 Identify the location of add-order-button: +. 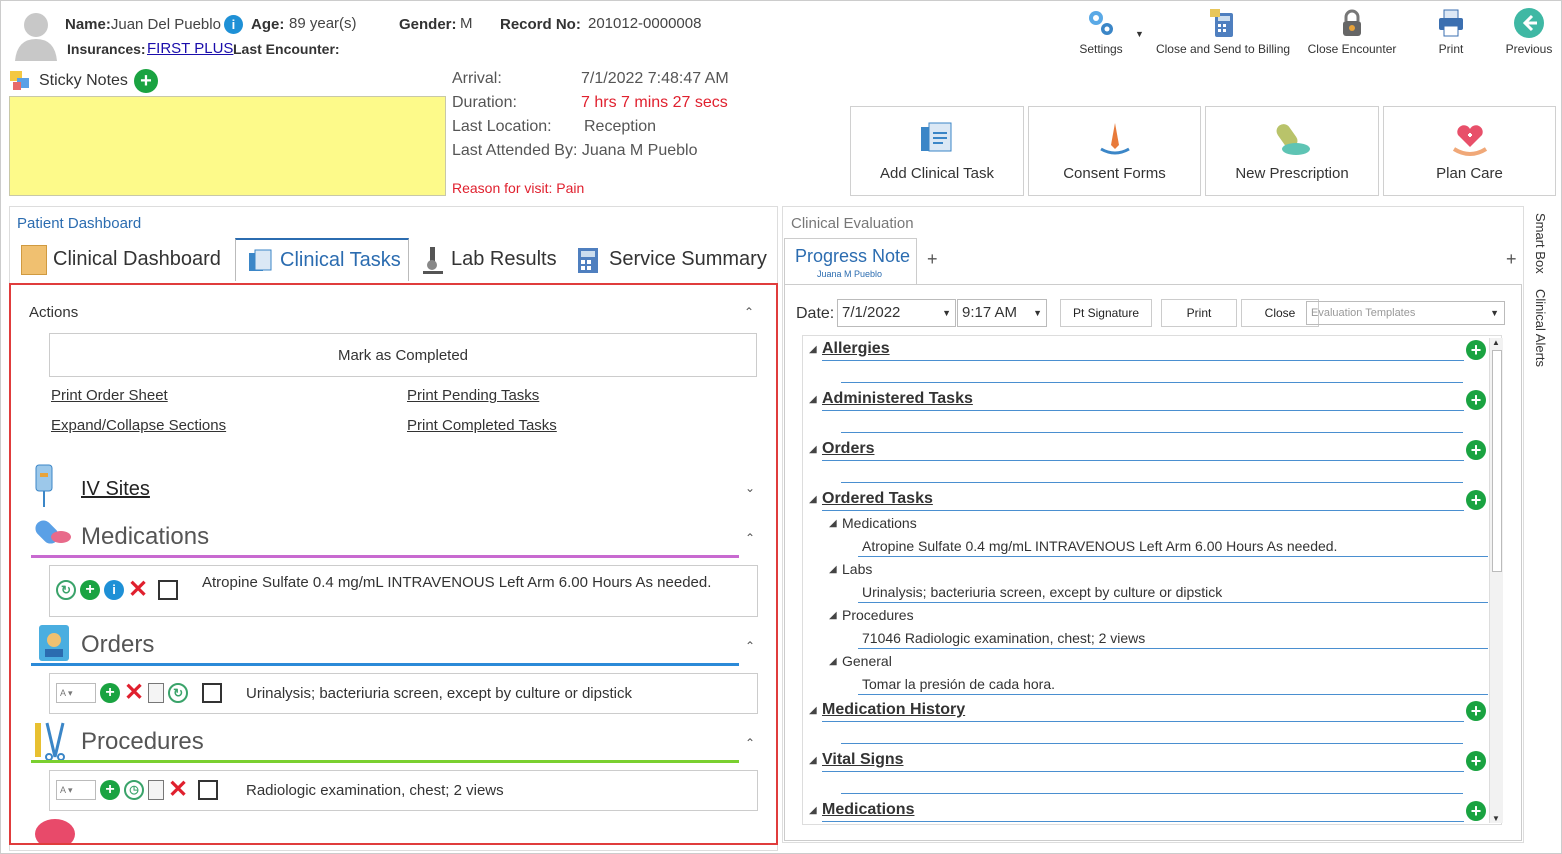
(1476, 450).